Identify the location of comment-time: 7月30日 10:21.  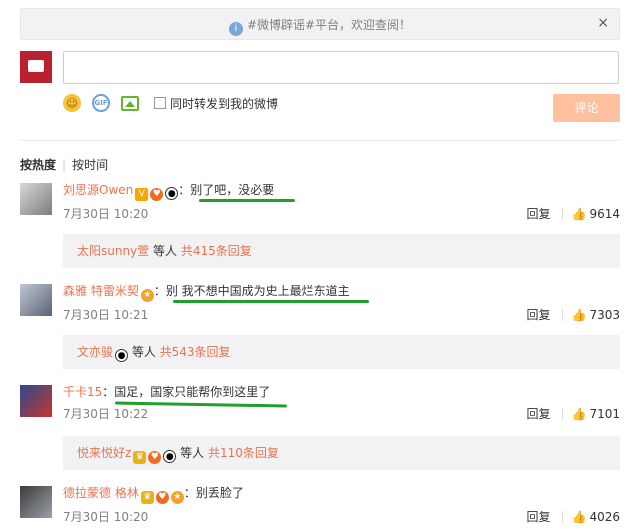
(106, 315).